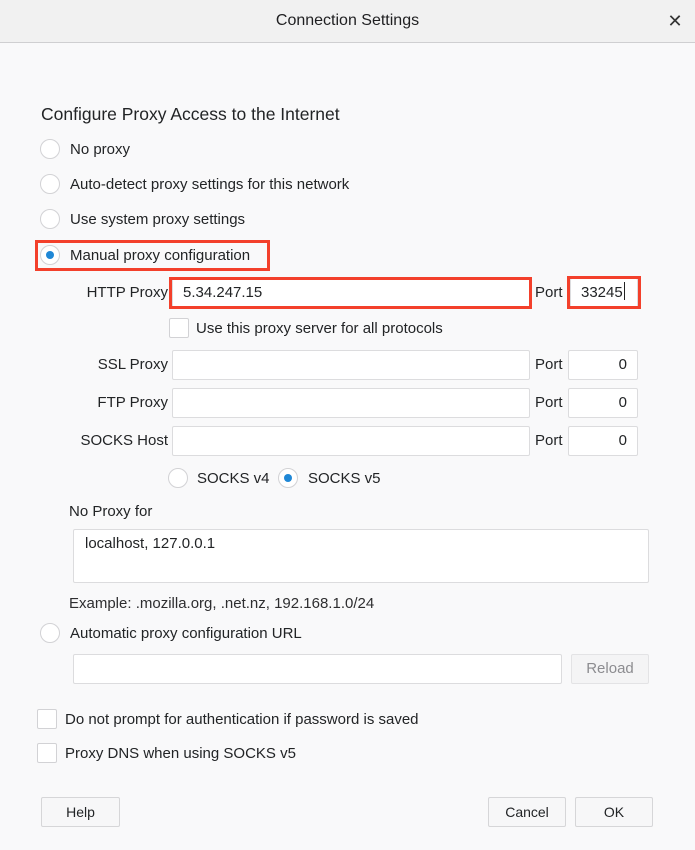 This screenshot has width=695, height=850. Describe the element at coordinates (288, 478) in the screenshot. I see `socks-v5-radio` at that location.